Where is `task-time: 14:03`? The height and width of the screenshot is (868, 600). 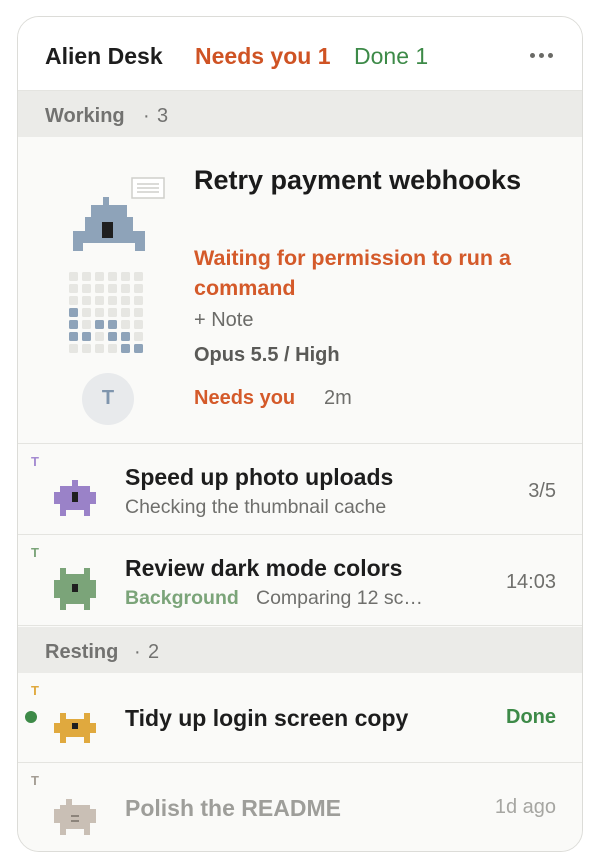
task-time: 14:03 is located at coordinates (530, 582).